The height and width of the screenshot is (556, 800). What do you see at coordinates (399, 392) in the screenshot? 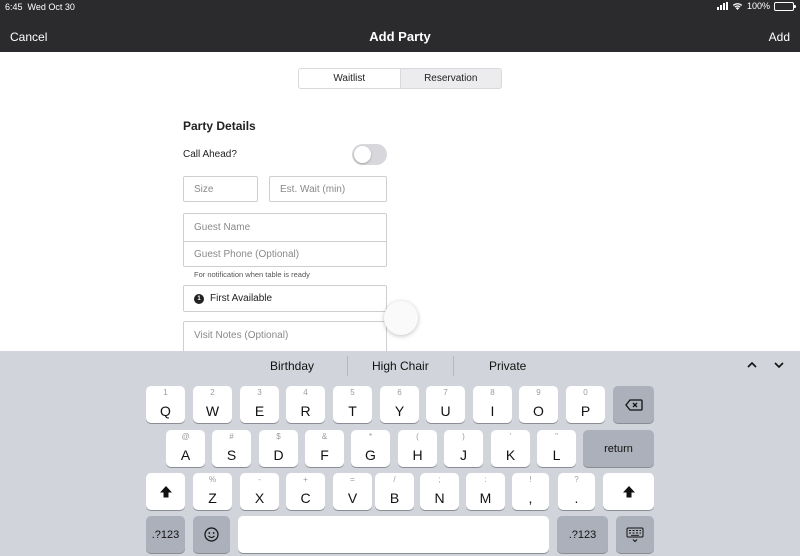
I see `key-alt-label: 6` at bounding box center [399, 392].